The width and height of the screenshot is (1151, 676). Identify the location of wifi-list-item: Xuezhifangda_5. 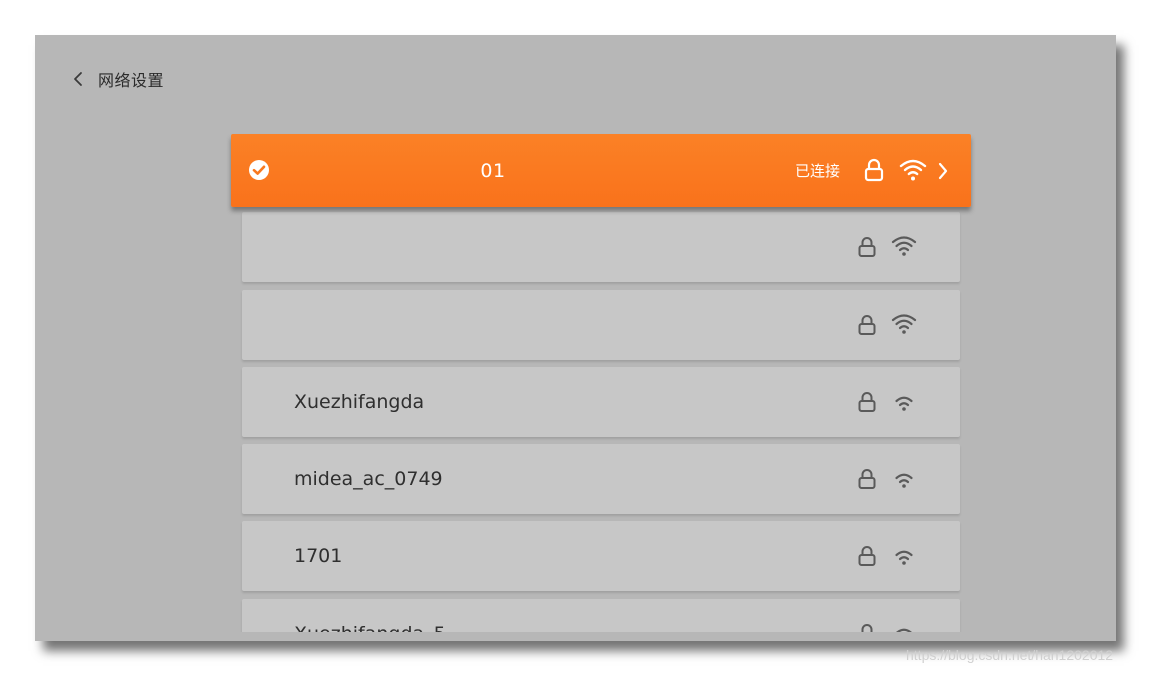
(601, 615).